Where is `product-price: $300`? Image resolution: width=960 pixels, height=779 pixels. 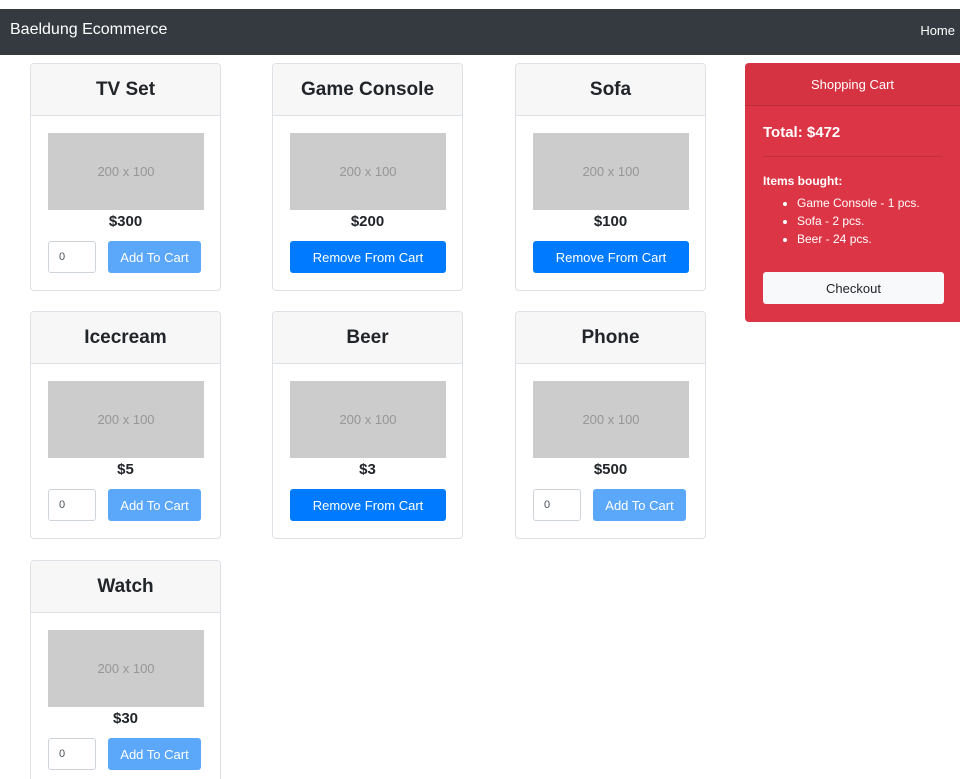 product-price: $300 is located at coordinates (125, 221).